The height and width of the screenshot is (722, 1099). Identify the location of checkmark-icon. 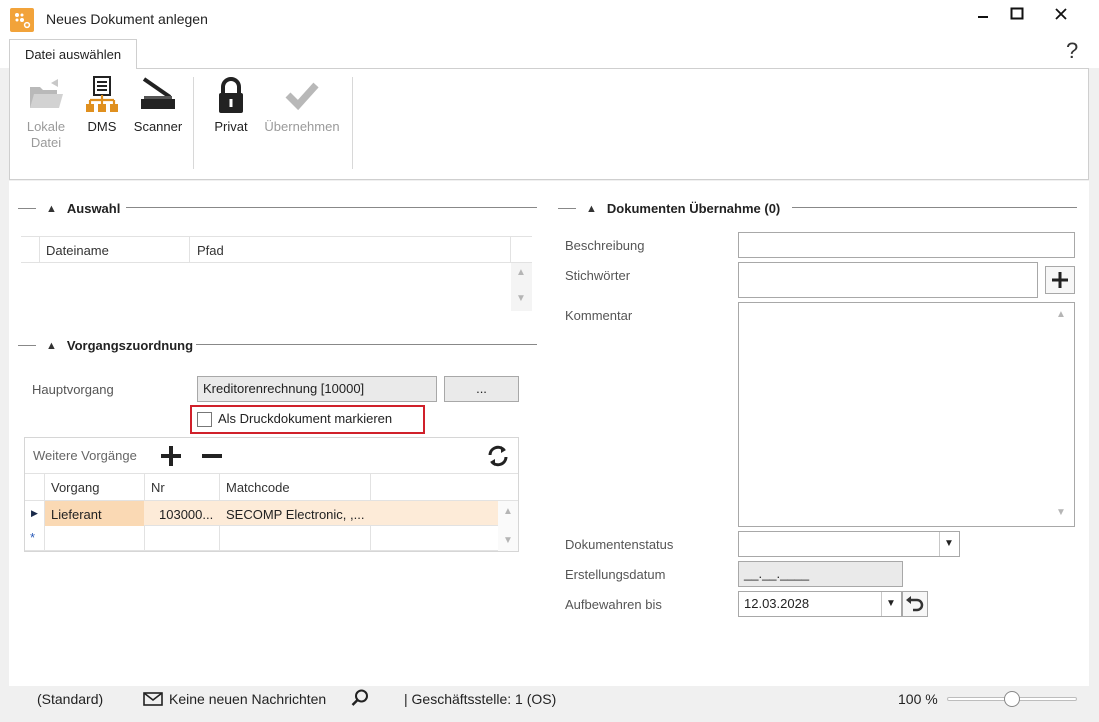
(302, 96).